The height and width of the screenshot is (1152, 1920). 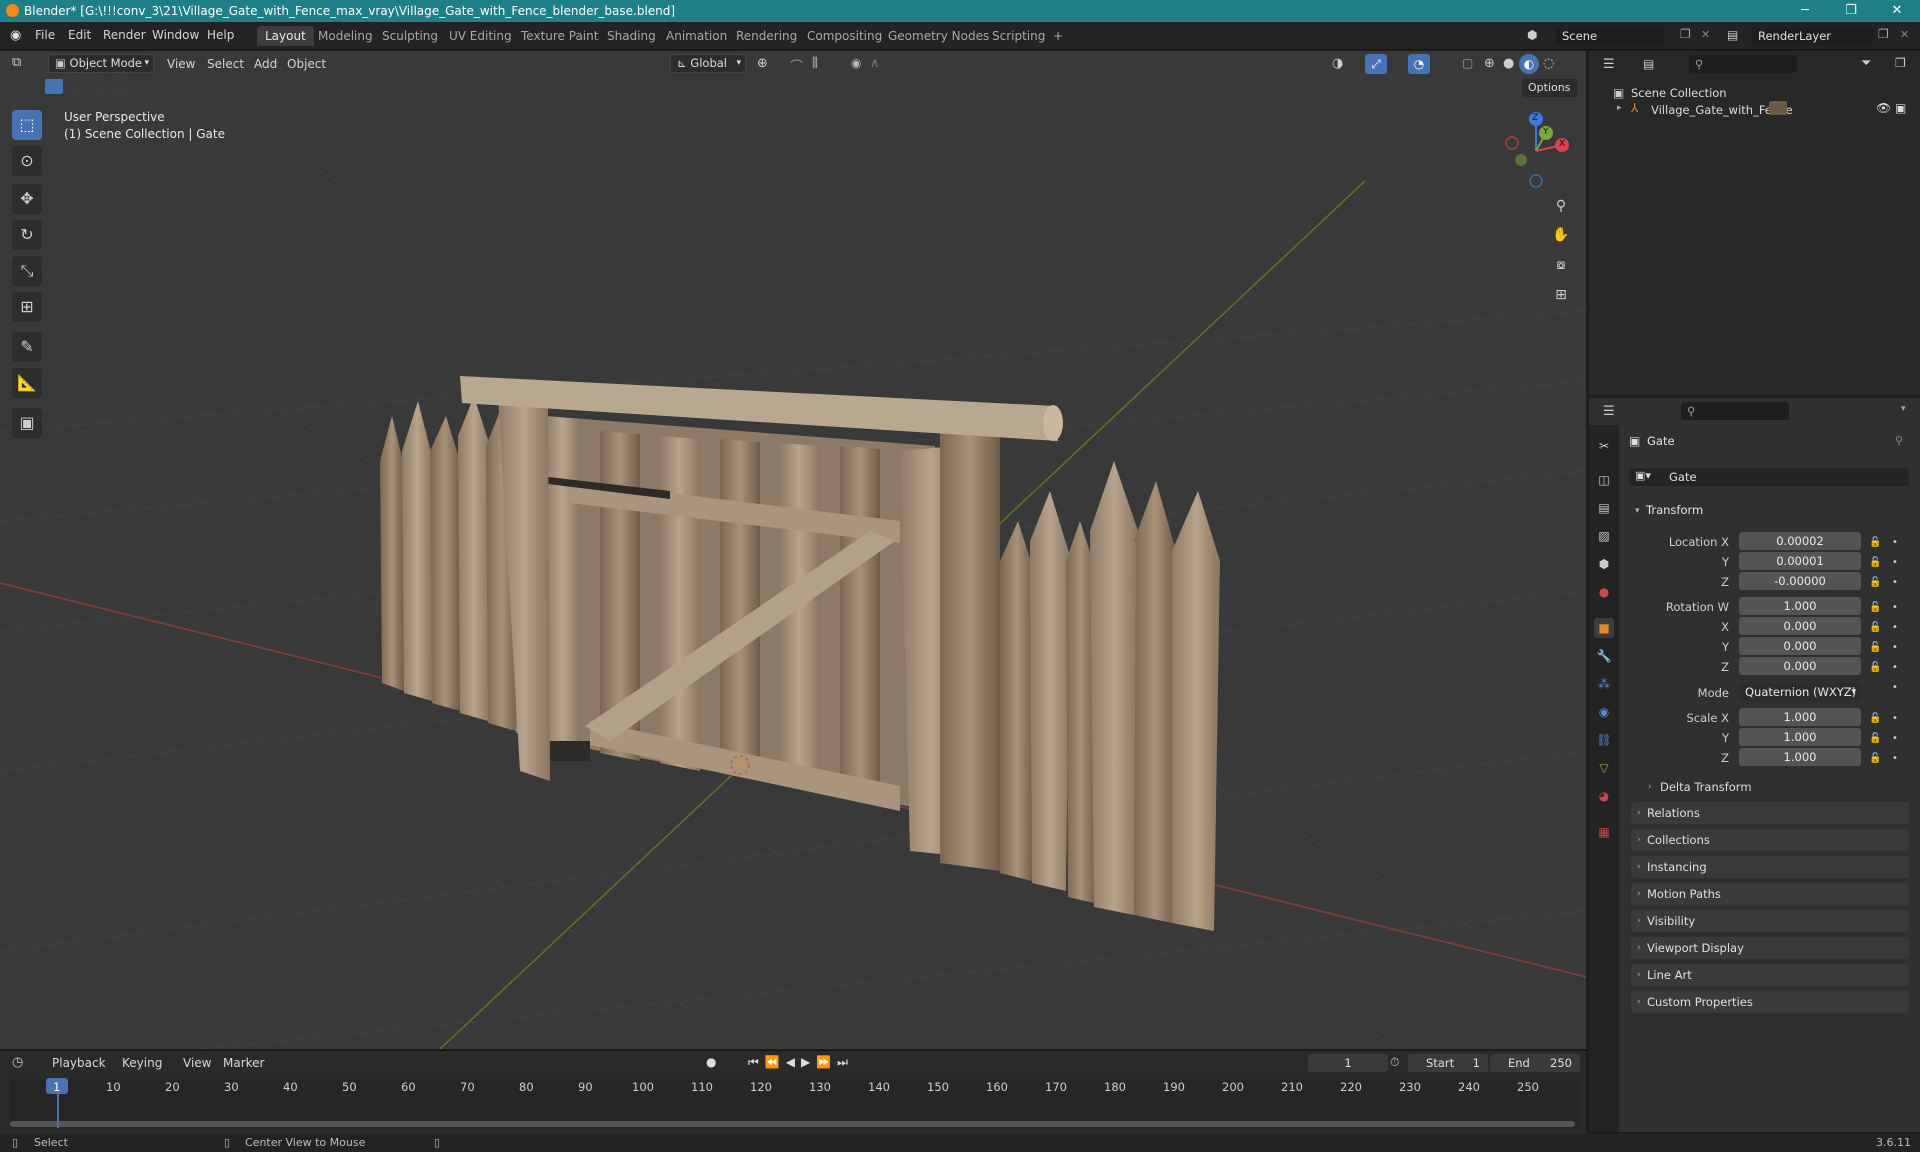 What do you see at coordinates (1800, 646) in the screenshot?
I see `rotation-y-field: 0.000` at bounding box center [1800, 646].